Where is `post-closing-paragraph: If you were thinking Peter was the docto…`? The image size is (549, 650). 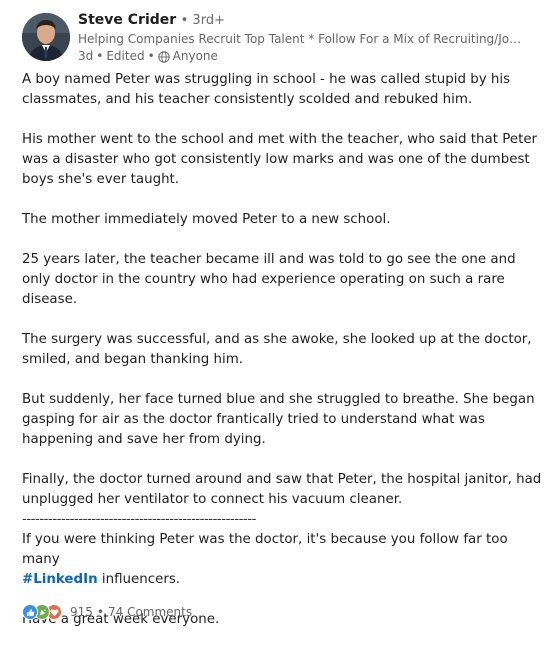 post-closing-paragraph: If you were thinking Peter was the docto… is located at coordinates (283, 560).